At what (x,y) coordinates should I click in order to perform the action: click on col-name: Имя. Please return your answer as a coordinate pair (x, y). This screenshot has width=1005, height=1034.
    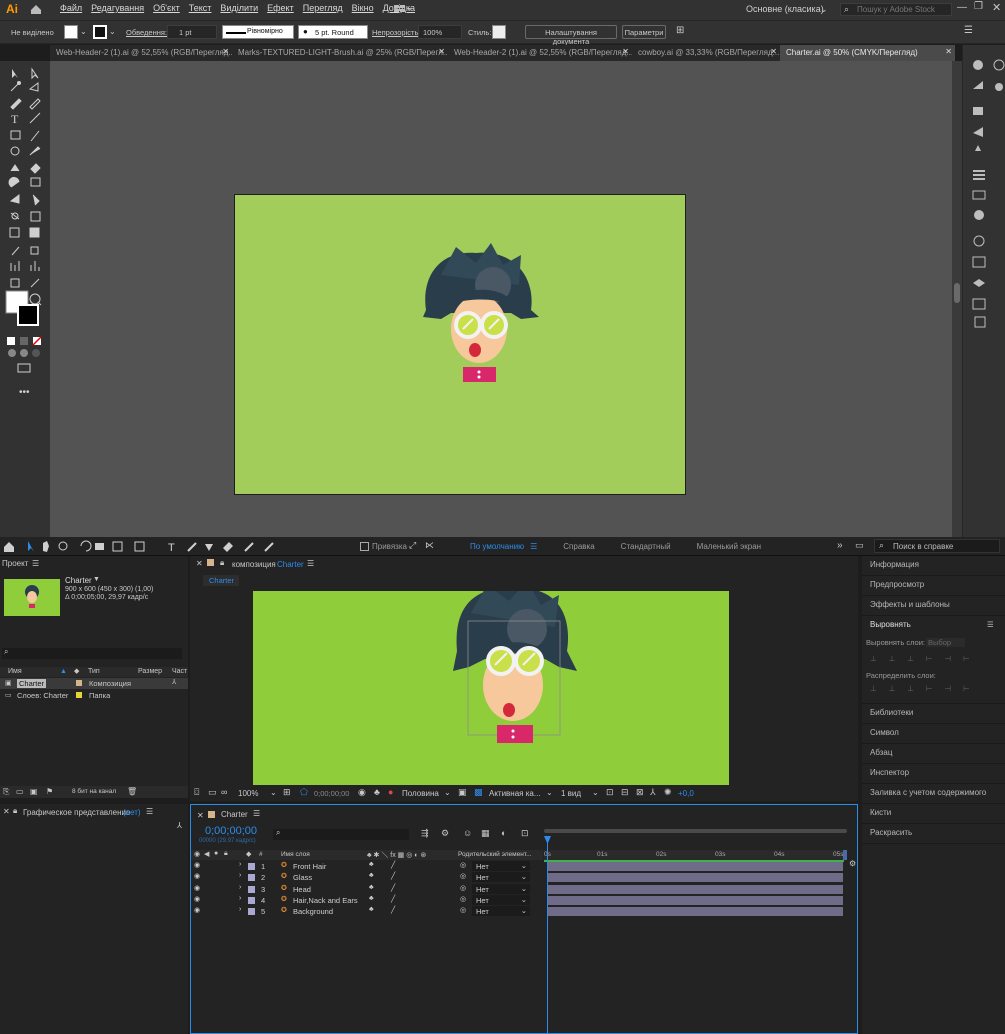
    Looking at the image, I should click on (15, 671).